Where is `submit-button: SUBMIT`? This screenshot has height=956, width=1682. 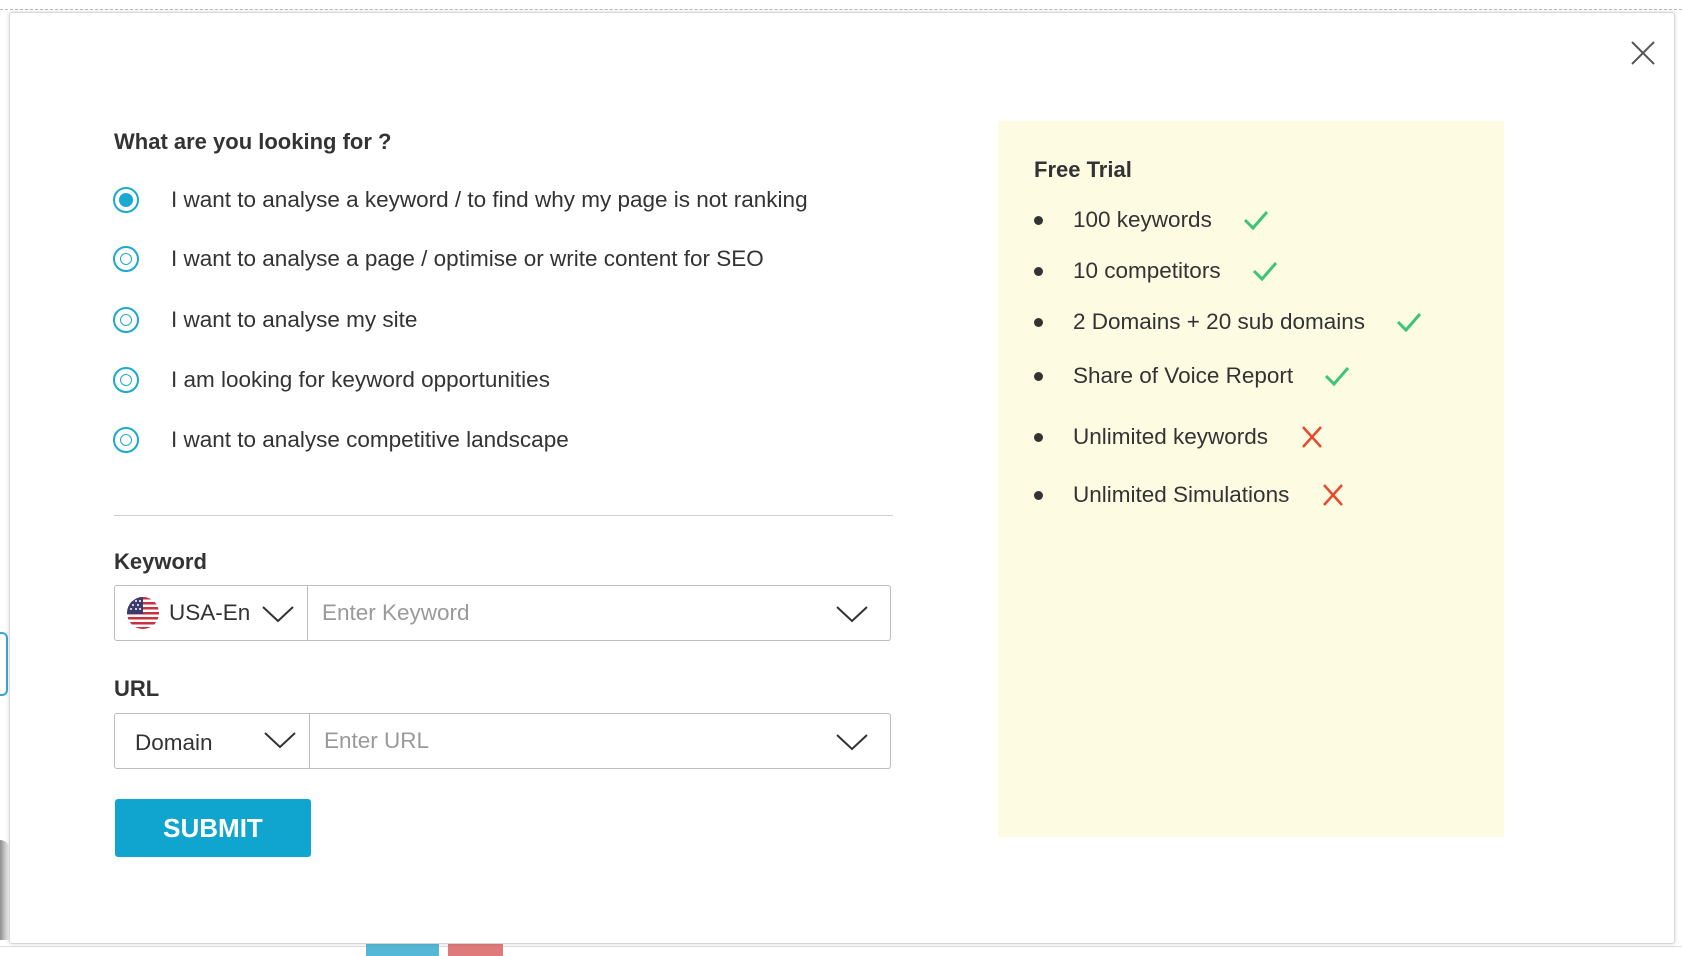
submit-button: SUBMIT is located at coordinates (213, 828).